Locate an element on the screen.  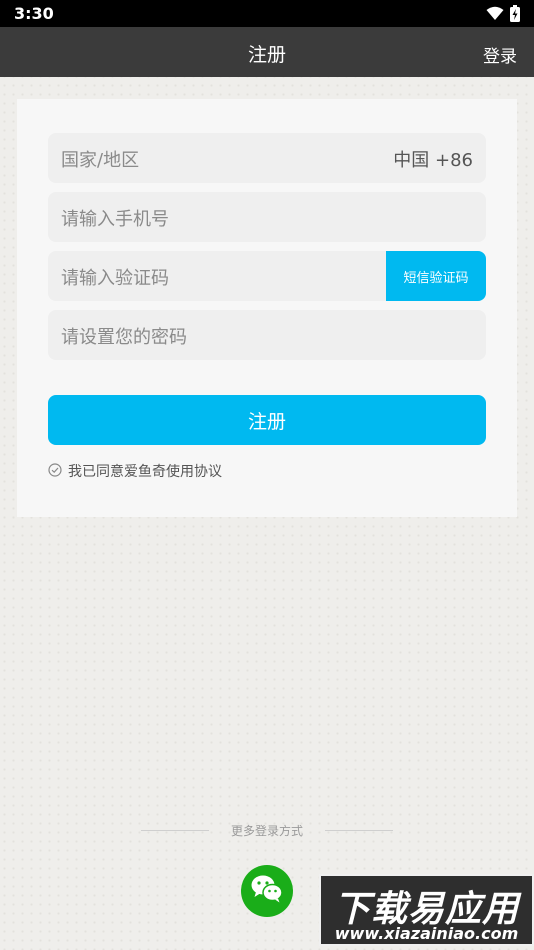
country-code-value: 中国 +86 is located at coordinates (433, 160).